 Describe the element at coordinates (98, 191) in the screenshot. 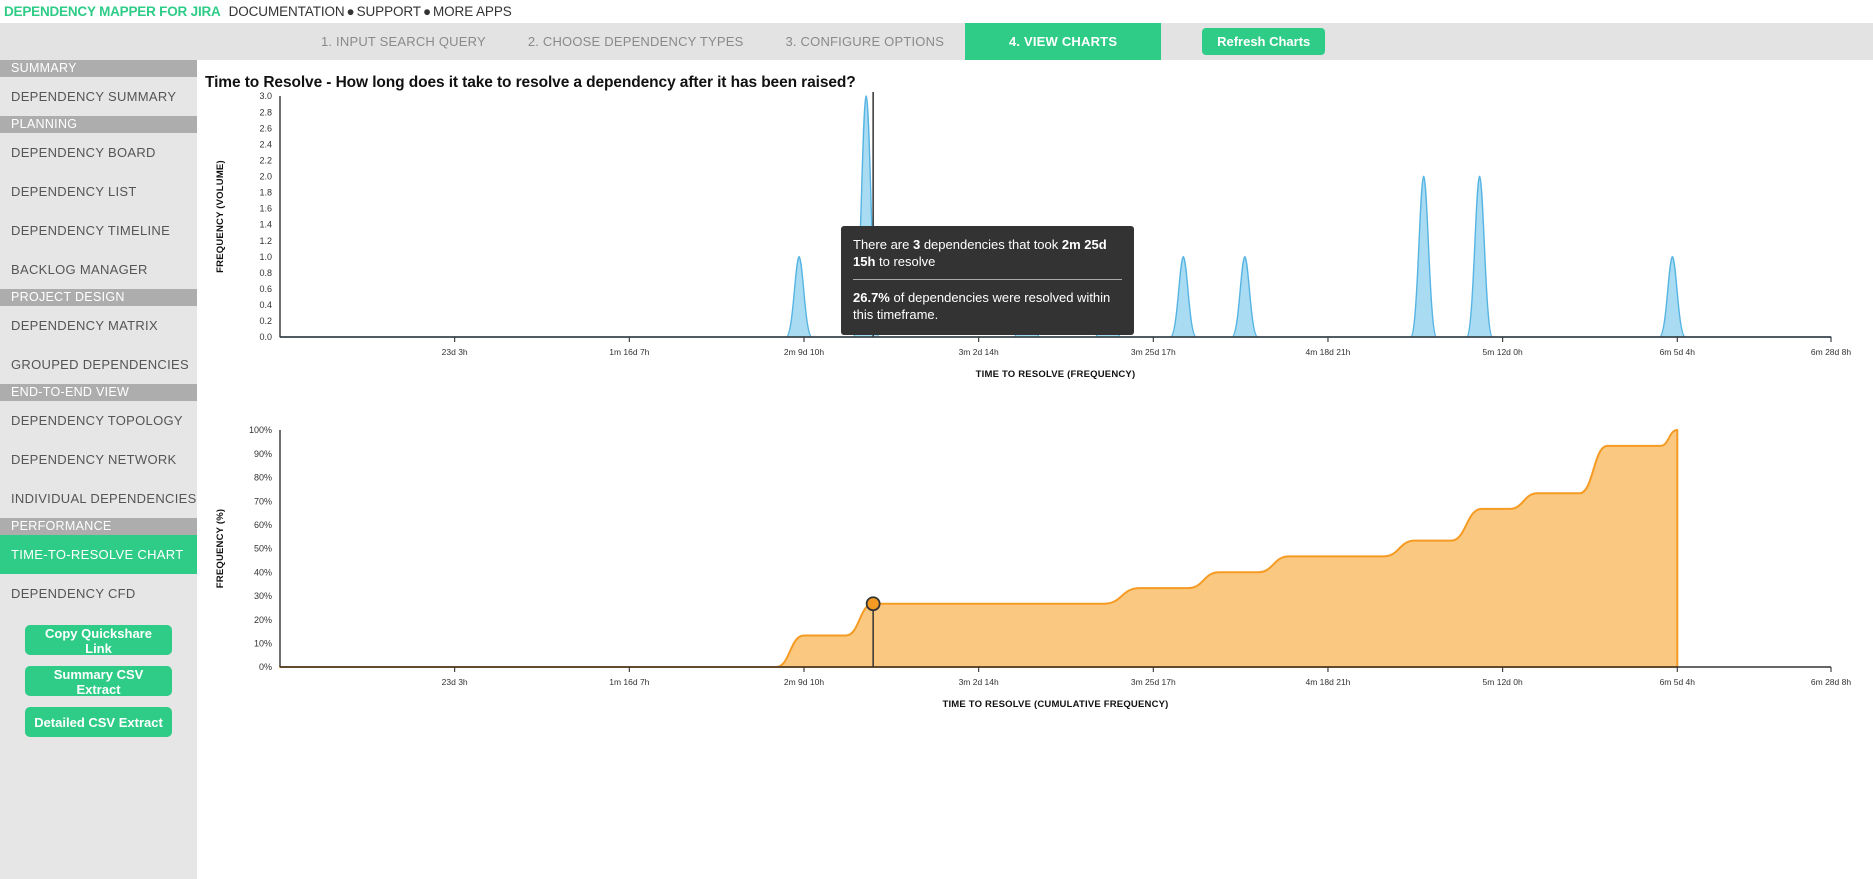

I see `sidebar-item-dependency-list: DEPENDENCY LIST` at that location.